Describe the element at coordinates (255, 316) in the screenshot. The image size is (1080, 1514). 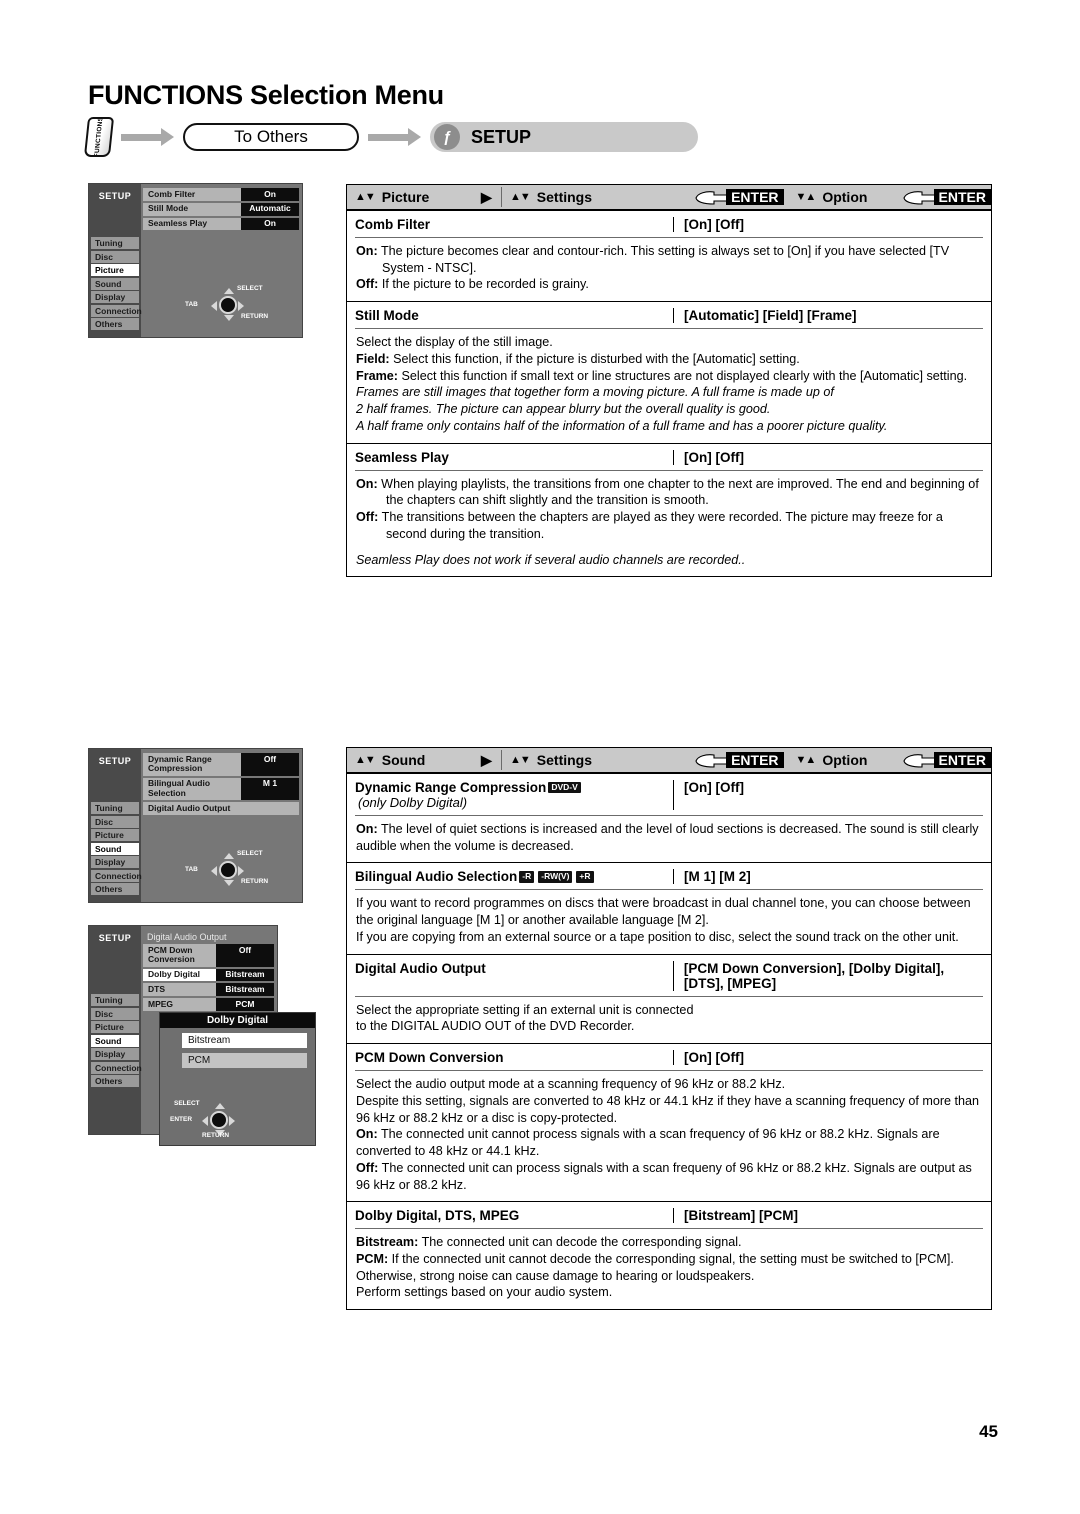
I see `pad-return-label: RETURN` at that location.